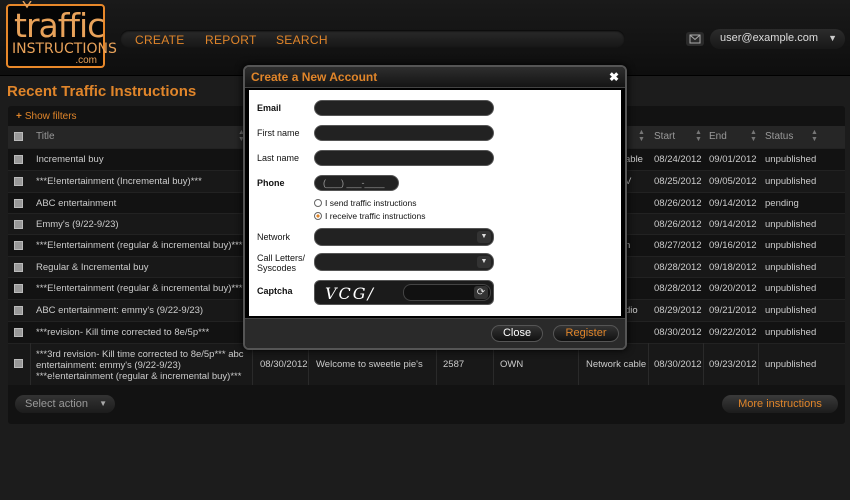 The image size is (850, 500). I want to click on nav-create: CREATE, so click(160, 40).